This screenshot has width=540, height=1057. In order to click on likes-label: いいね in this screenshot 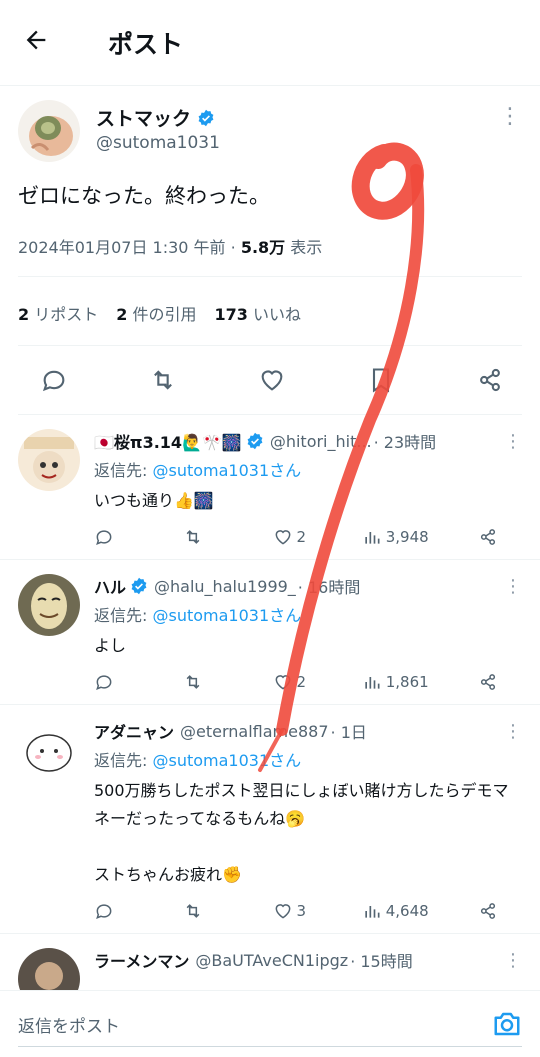, I will do `click(277, 314)`.